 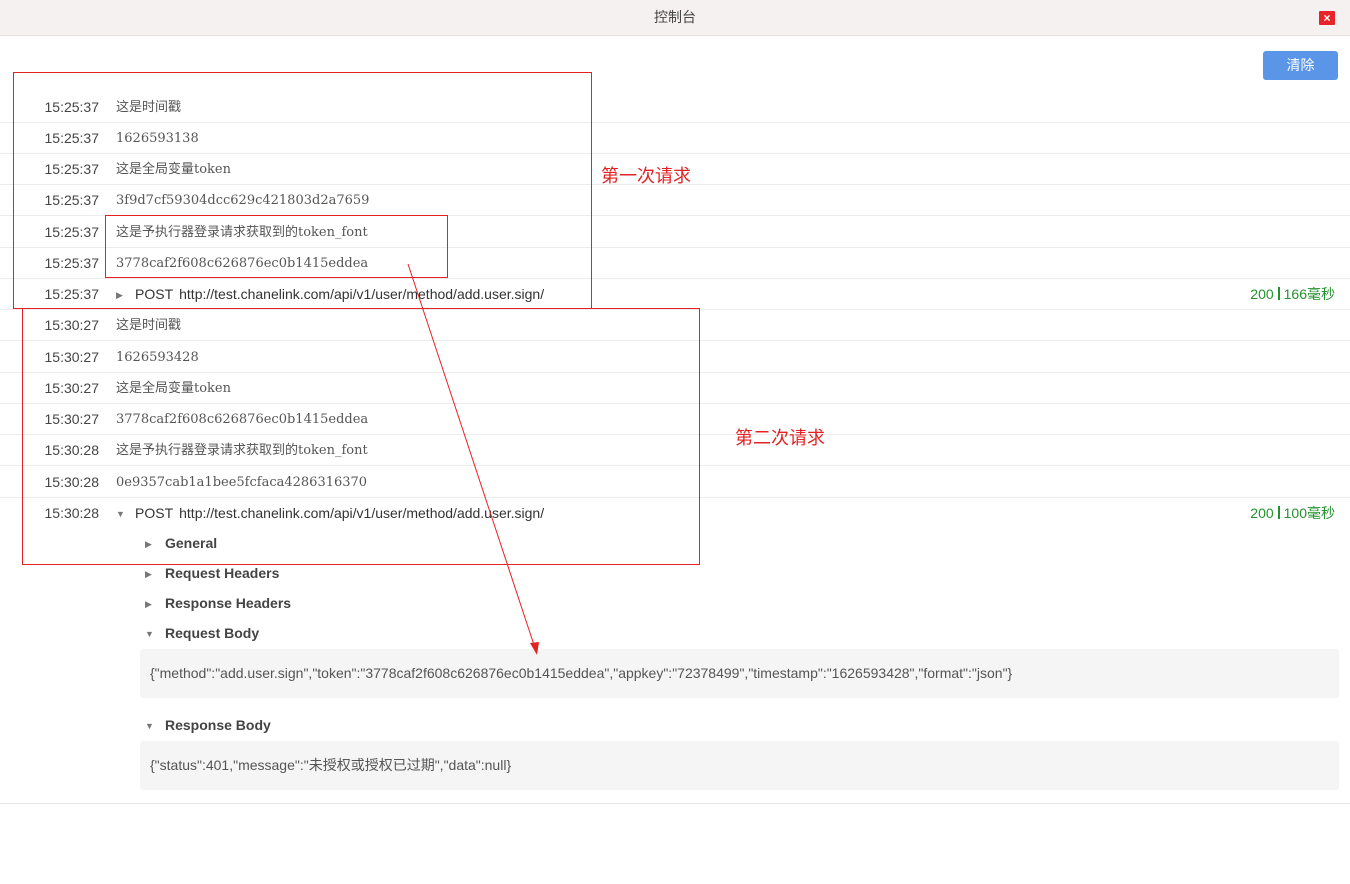 I want to click on annotation-arrow-line, so click(x=471, y=456).